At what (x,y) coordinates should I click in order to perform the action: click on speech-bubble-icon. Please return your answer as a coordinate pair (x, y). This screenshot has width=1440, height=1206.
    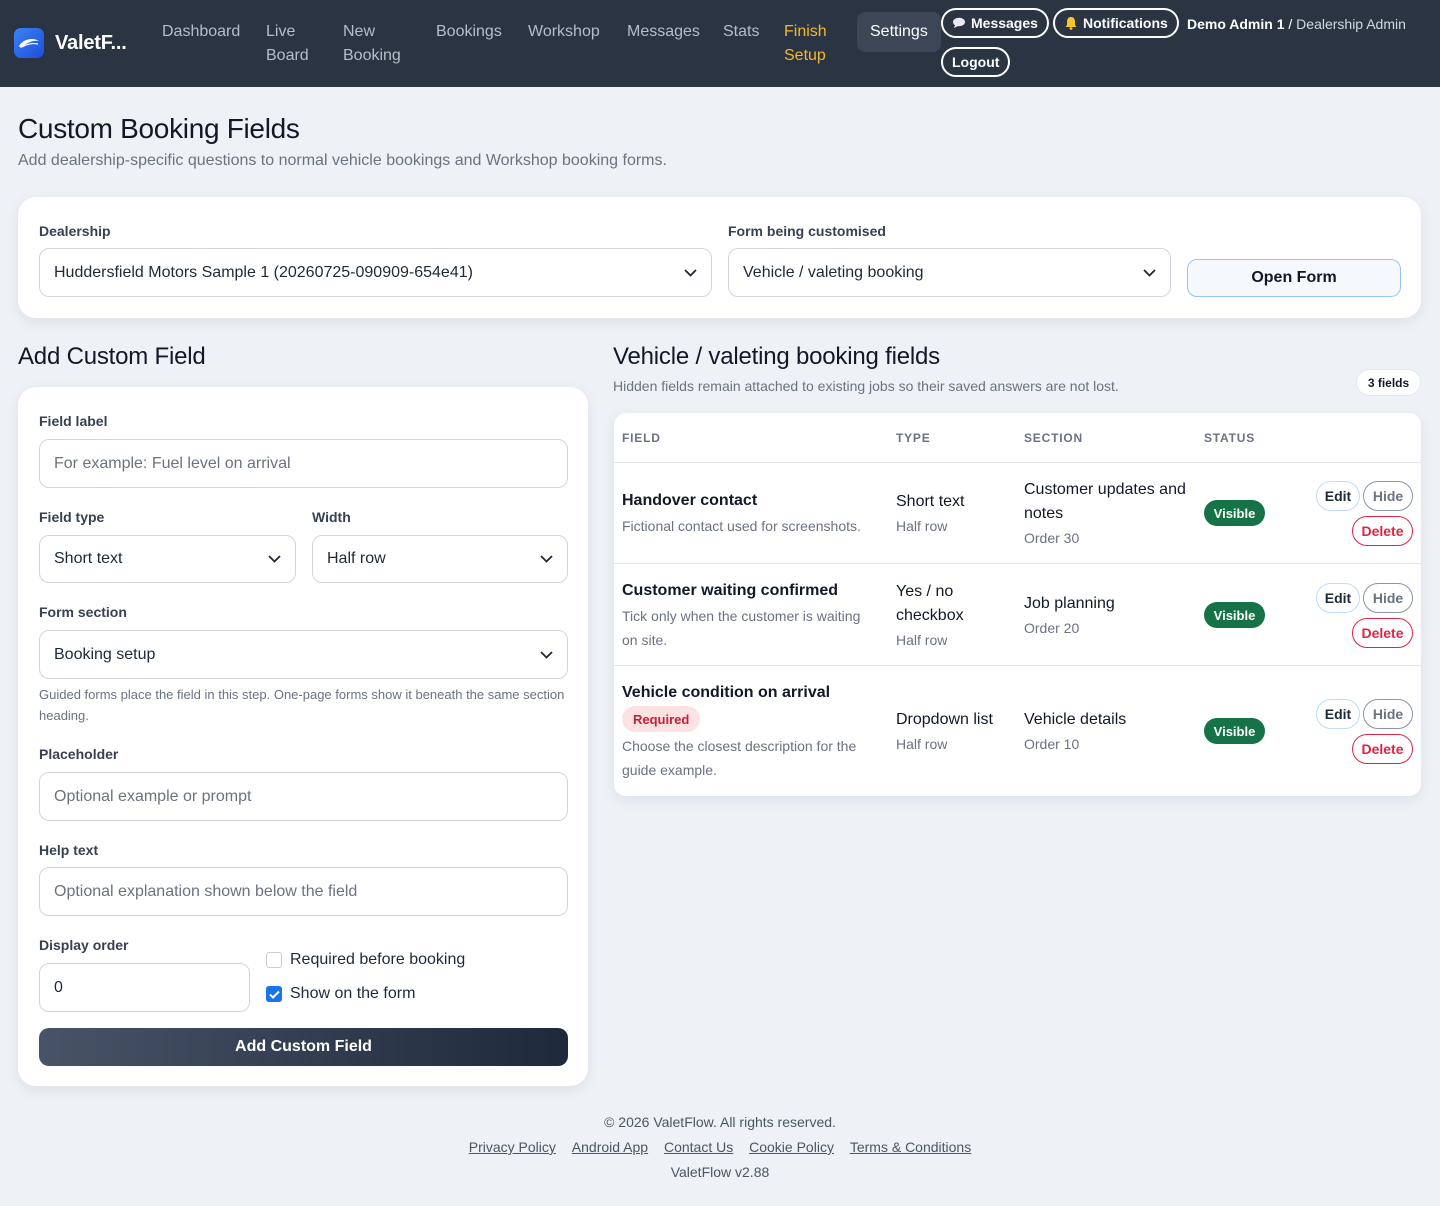
    Looking at the image, I should click on (959, 22).